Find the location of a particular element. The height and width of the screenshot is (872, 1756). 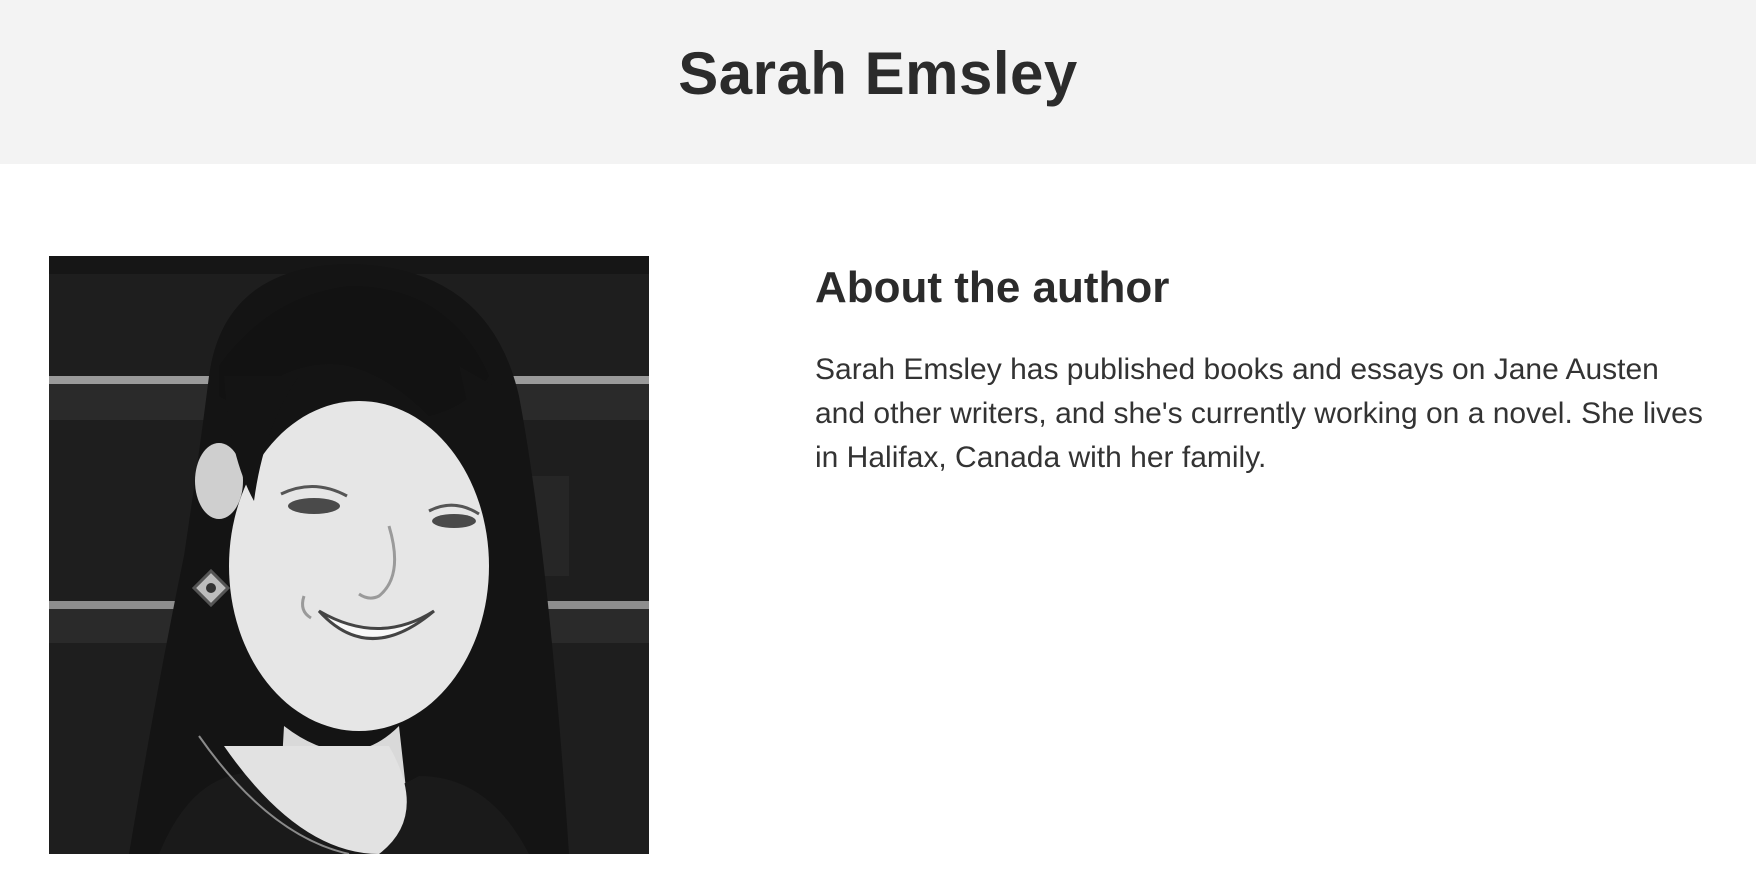

author-name-title: Sarah Emsley is located at coordinates (878, 73).